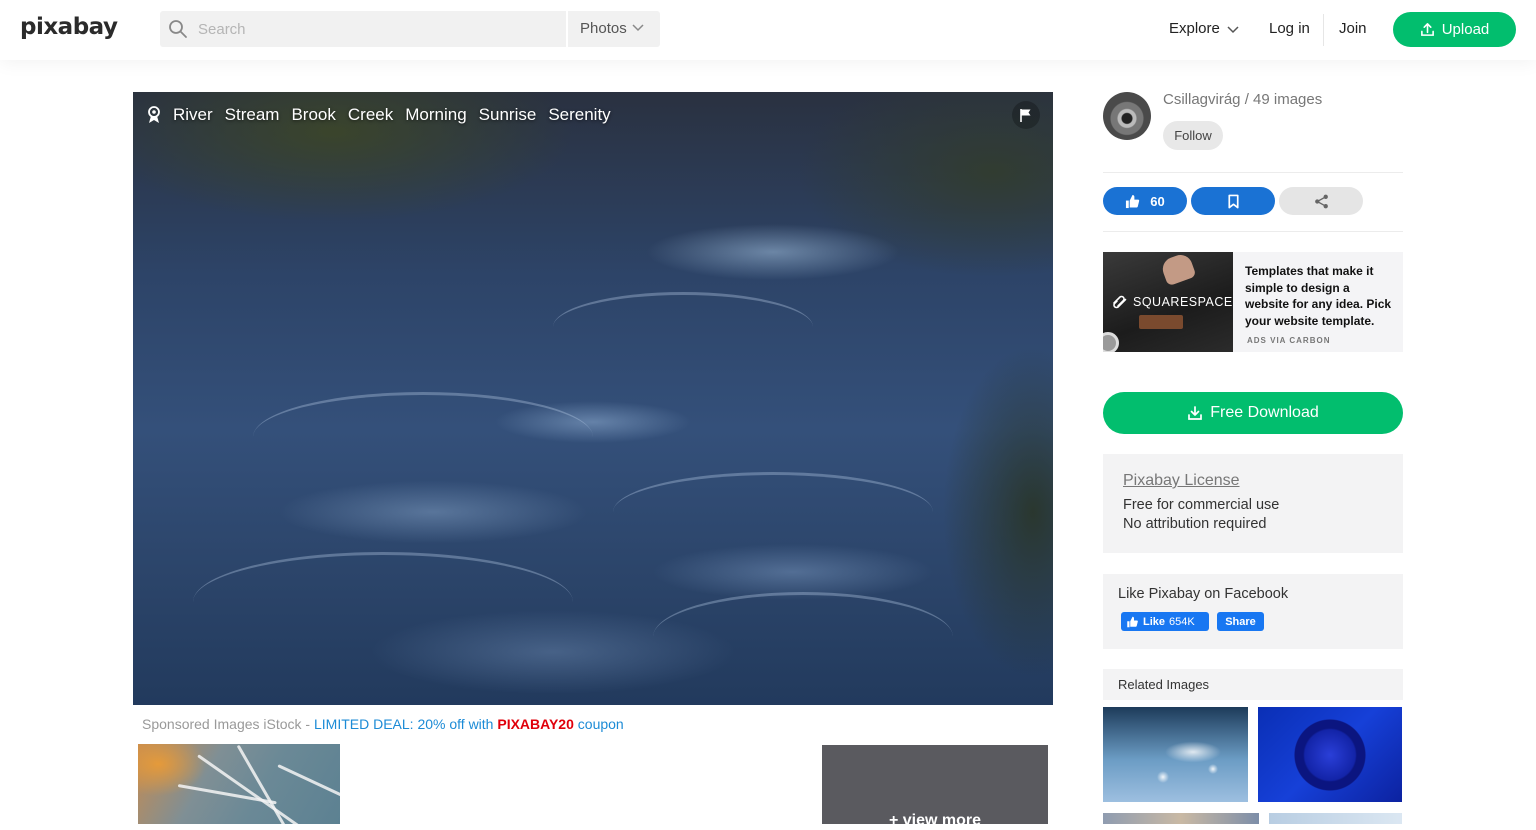  I want to click on search-divider, so click(567, 29).